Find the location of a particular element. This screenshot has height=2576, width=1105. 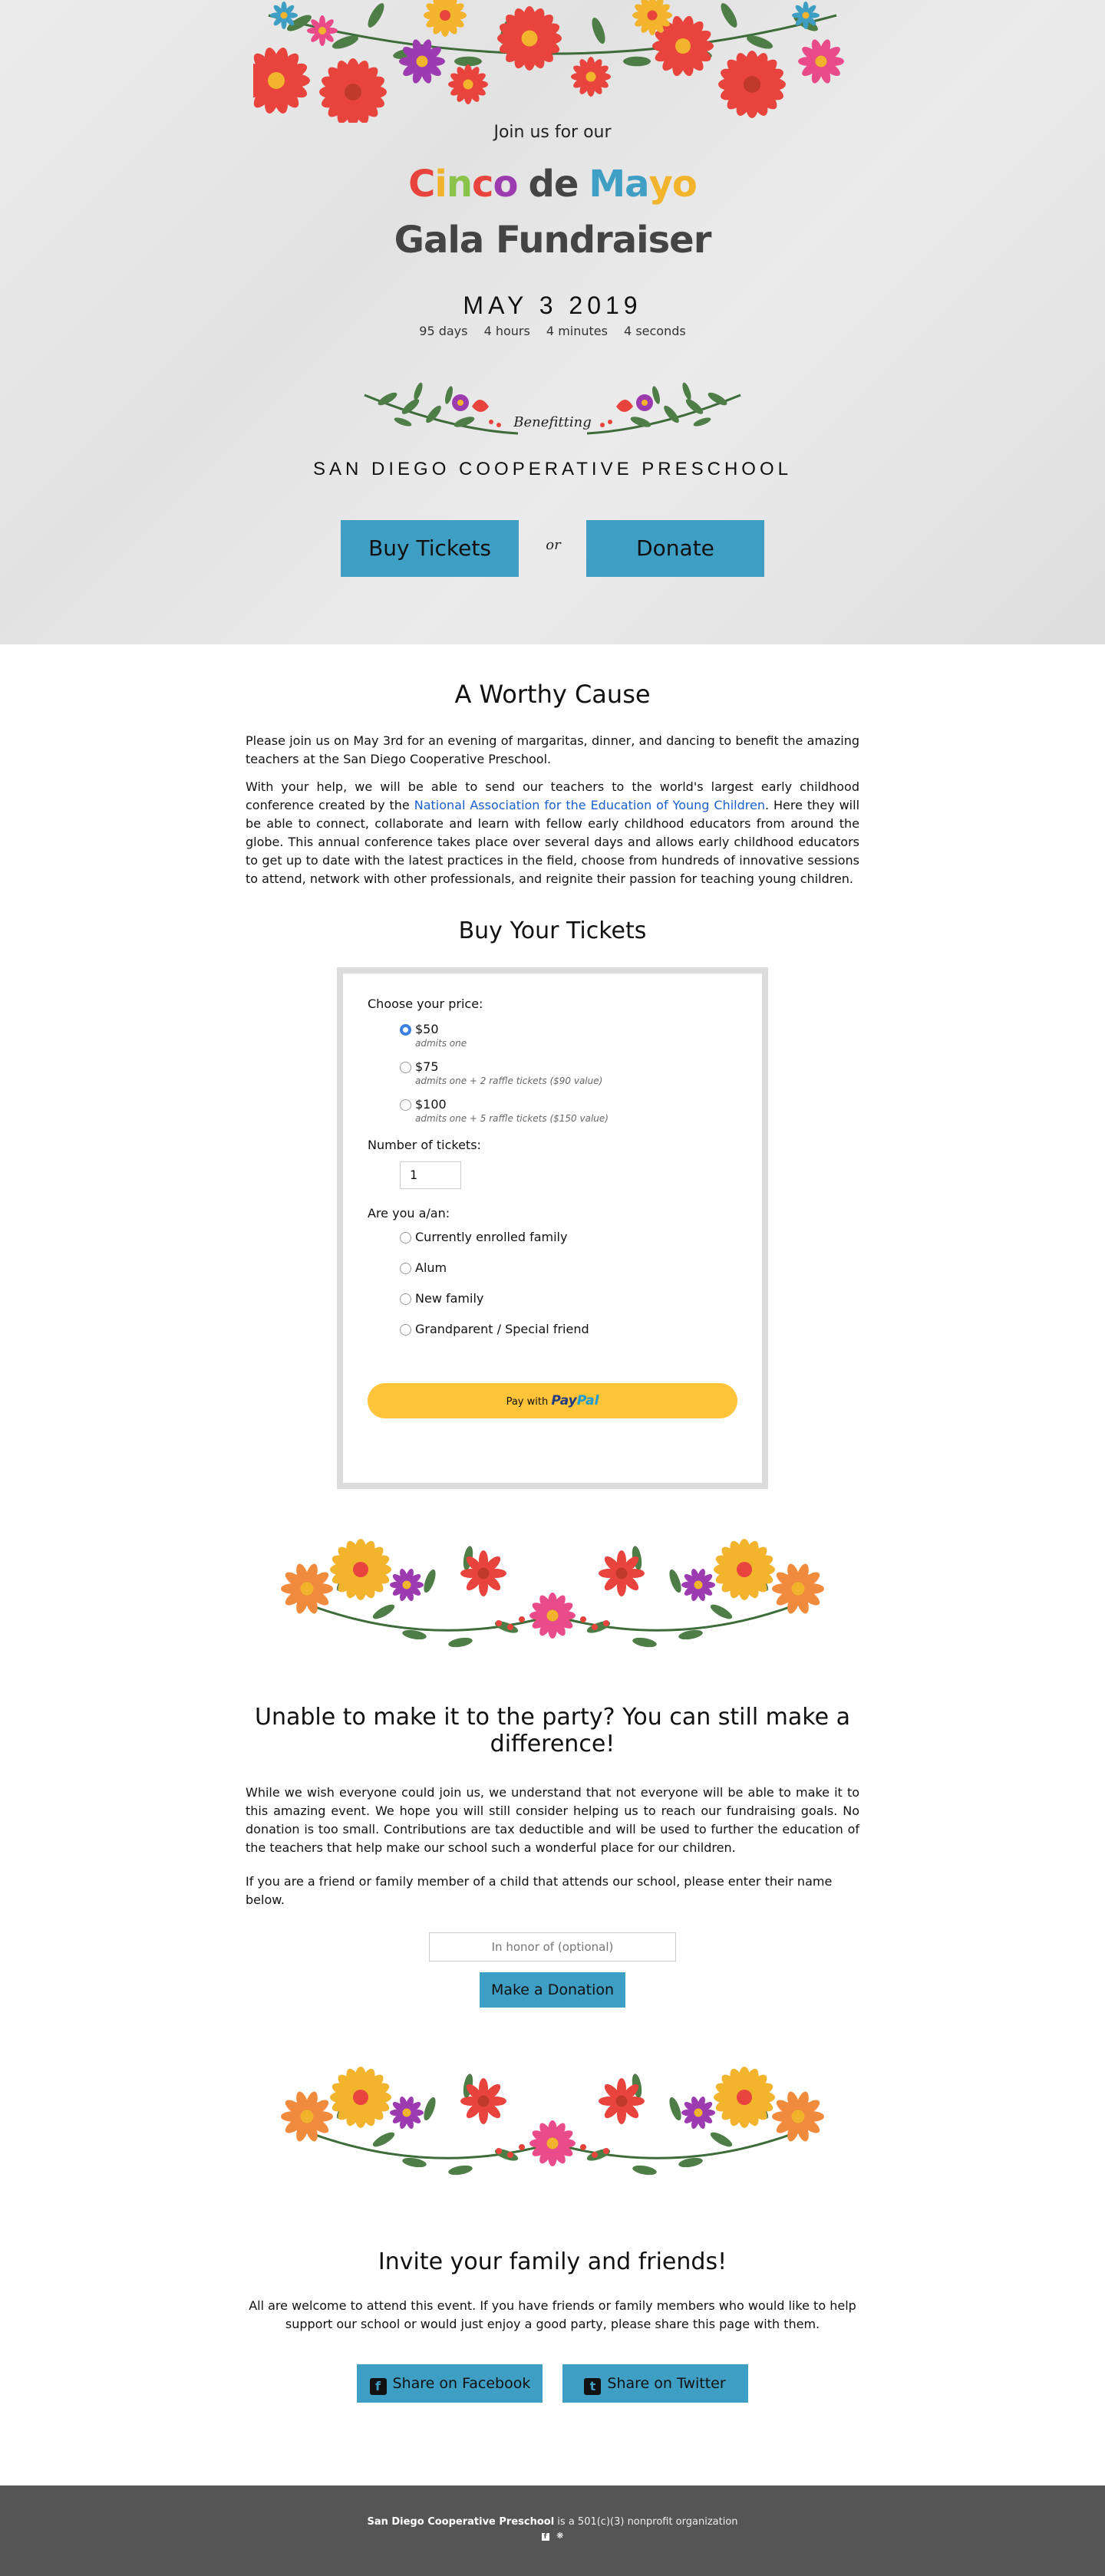

role-label-text: Alum is located at coordinates (431, 1267).